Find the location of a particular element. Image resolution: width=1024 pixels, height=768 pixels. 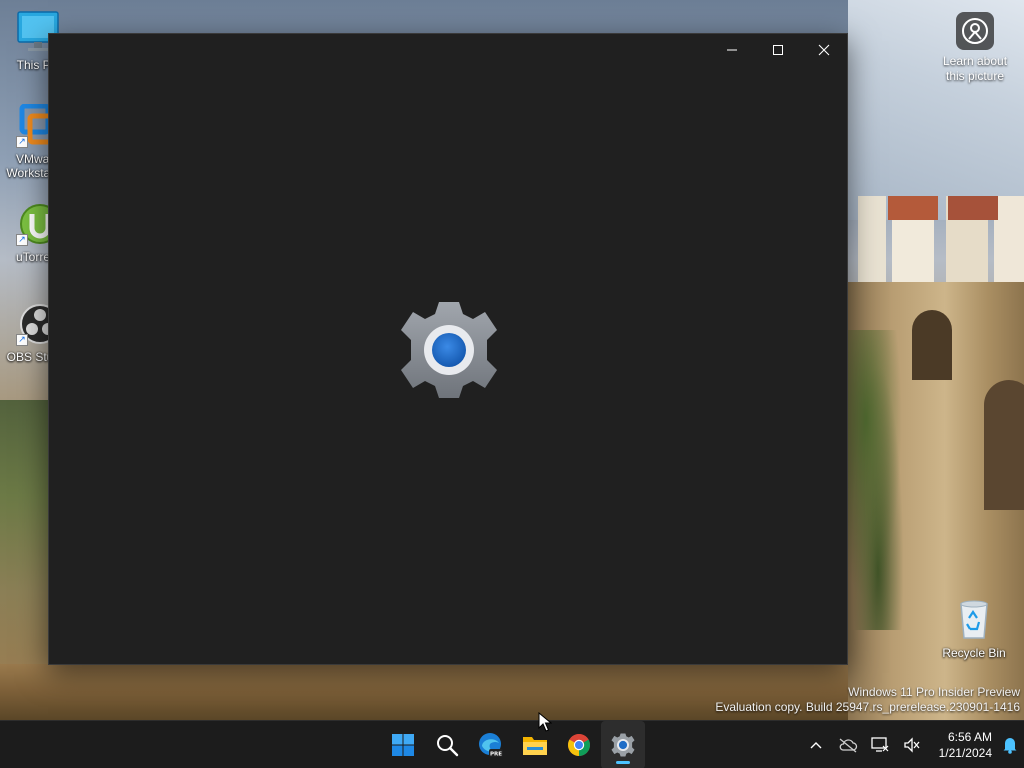

settings-gear-icon is located at coordinates (623, 745).